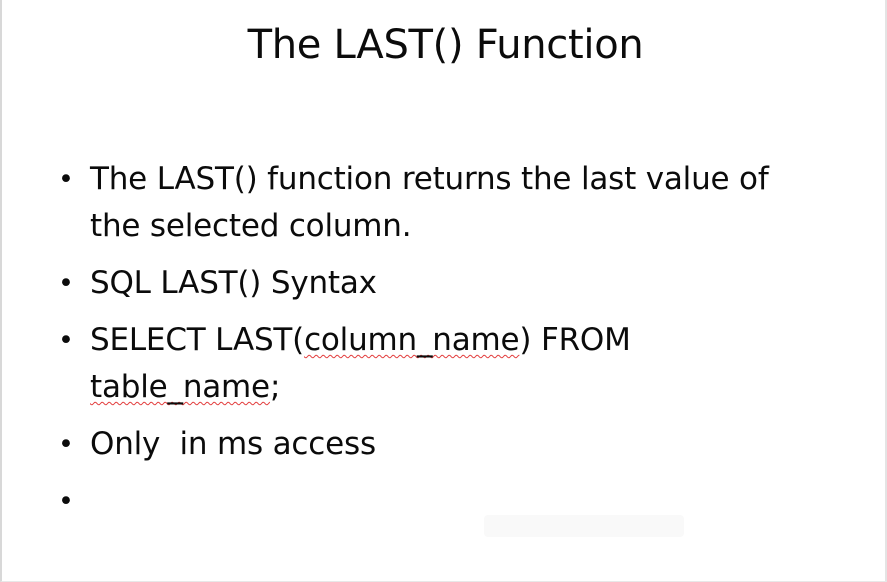 Image resolution: width=887 pixels, height=582 pixels. I want to click on syntax-terminator: ;, so click(275, 387).